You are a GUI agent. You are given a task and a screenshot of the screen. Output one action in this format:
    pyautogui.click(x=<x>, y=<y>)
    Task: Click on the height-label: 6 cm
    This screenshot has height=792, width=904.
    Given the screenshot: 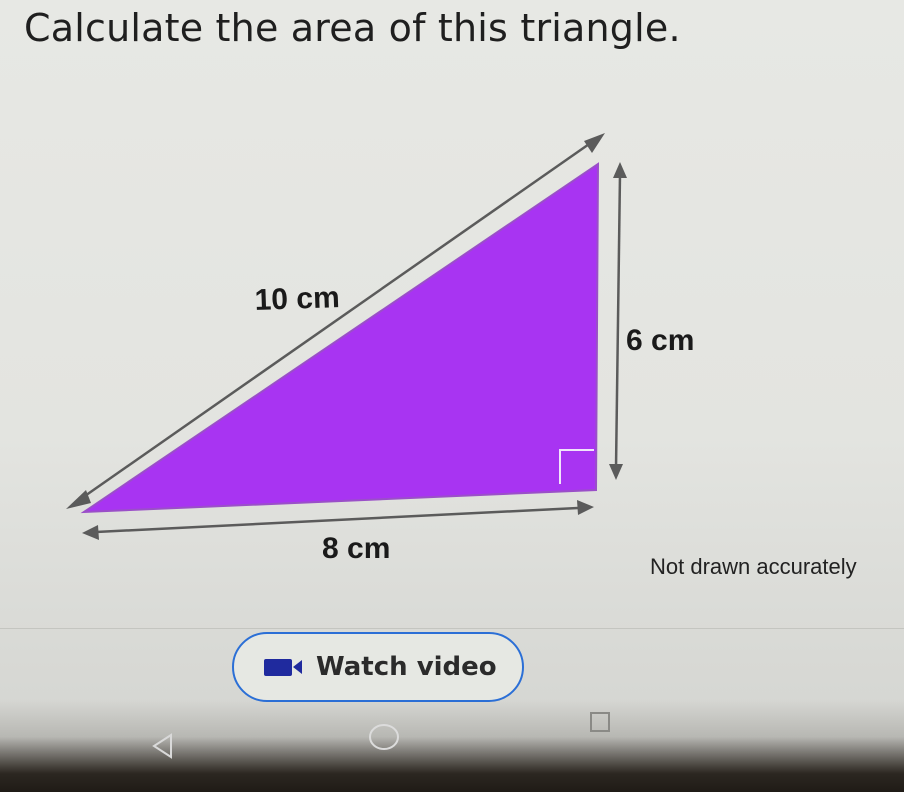 What is the action you would take?
    pyautogui.click(x=660, y=340)
    